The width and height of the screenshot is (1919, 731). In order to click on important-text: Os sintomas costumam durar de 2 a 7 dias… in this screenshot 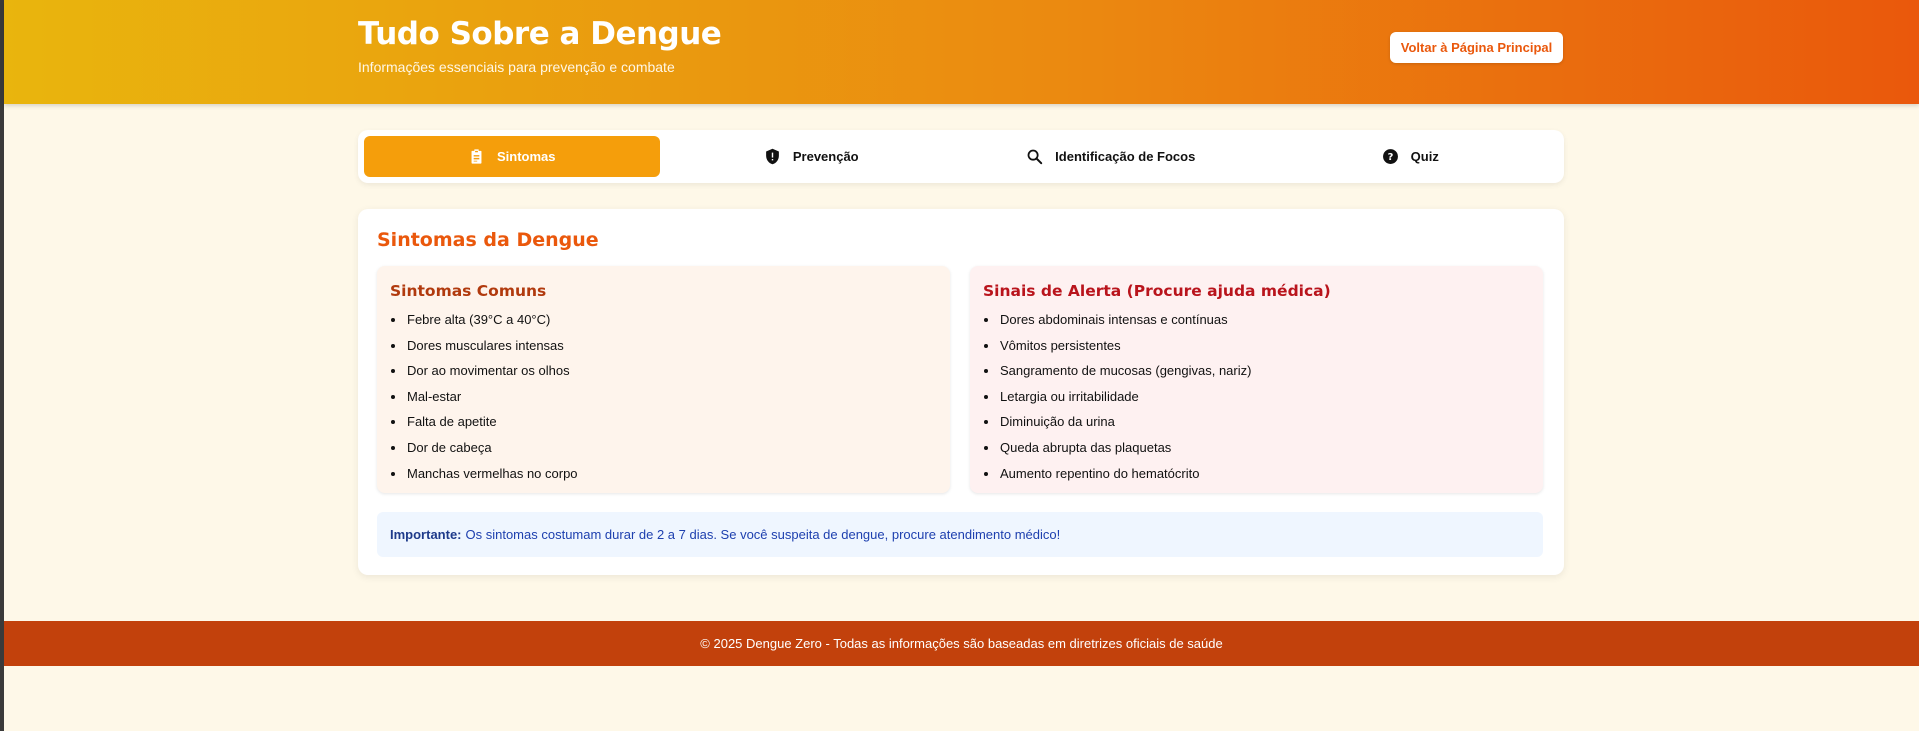, I will do `click(763, 534)`.